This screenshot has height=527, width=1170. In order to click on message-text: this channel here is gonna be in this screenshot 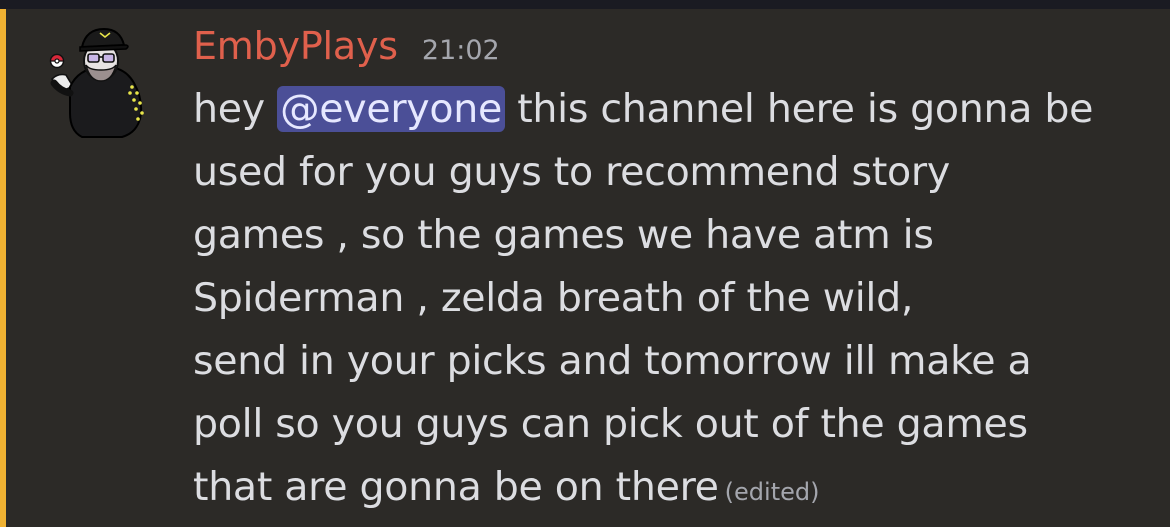, I will do `click(799, 109)`.